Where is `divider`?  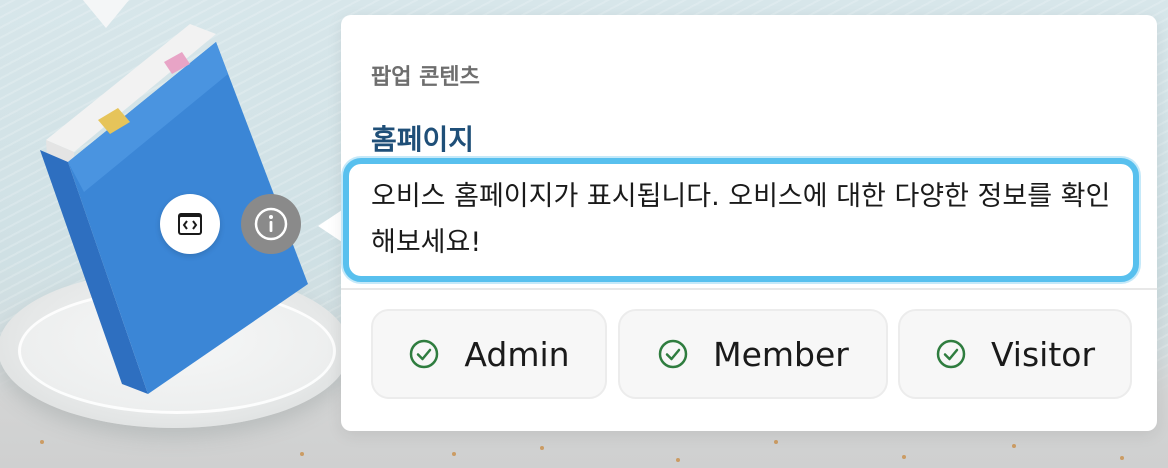
divider is located at coordinates (749, 289).